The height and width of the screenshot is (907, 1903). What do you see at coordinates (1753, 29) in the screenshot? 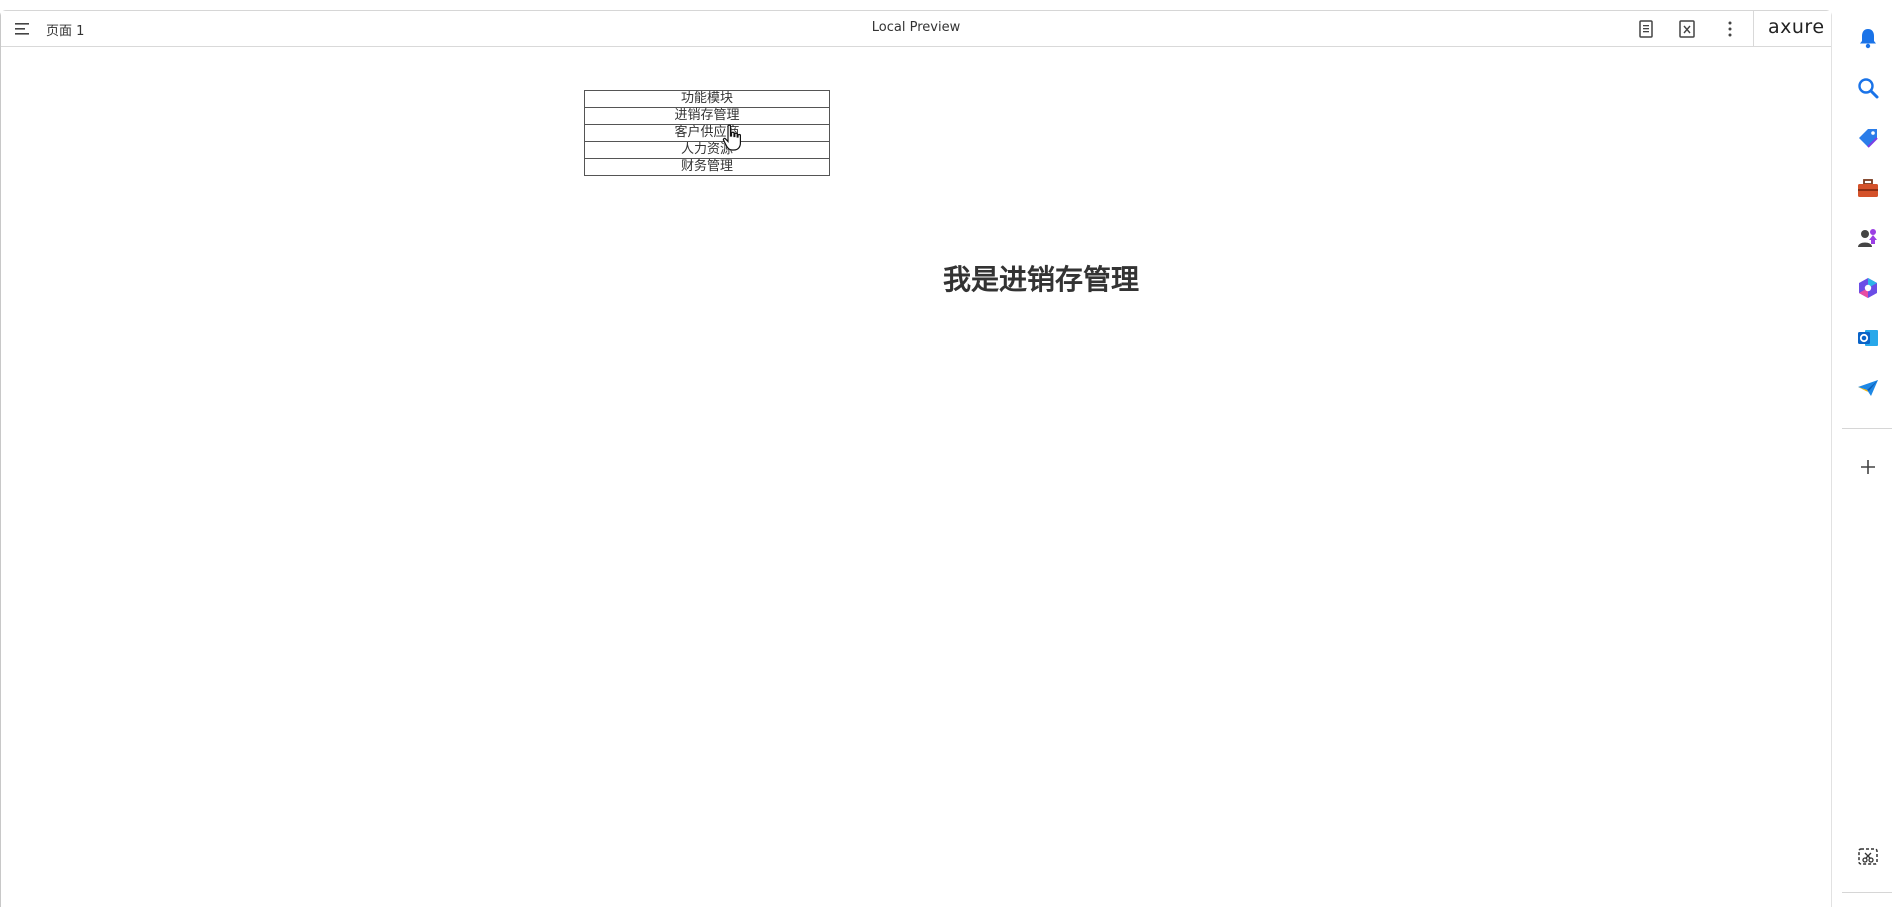
I see `toolbar-divider` at bounding box center [1753, 29].